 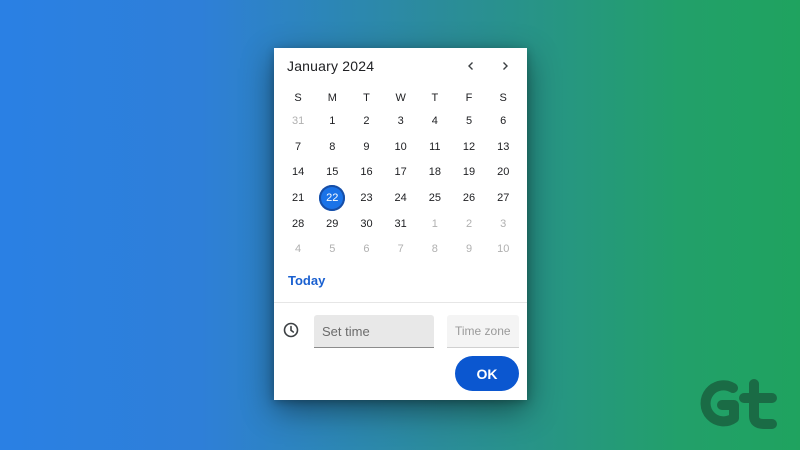 I want to click on clock-icon, so click(x=291, y=330).